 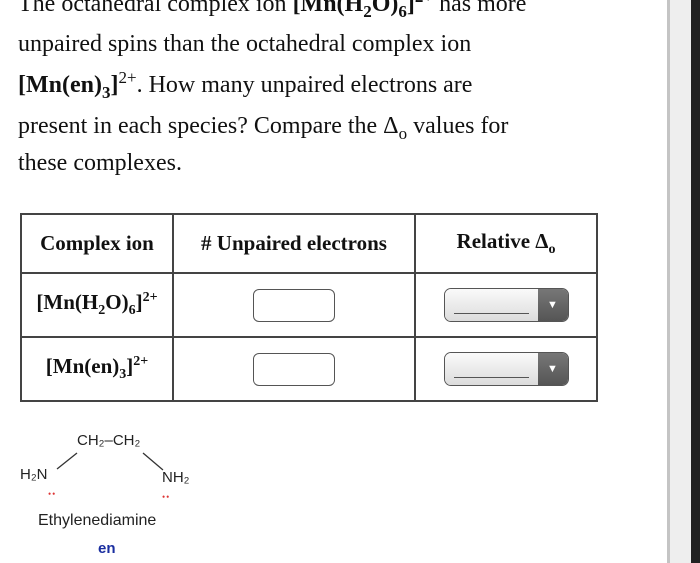 What do you see at coordinates (506, 243) in the screenshot?
I see `header-relative-delta: Relative Δo` at bounding box center [506, 243].